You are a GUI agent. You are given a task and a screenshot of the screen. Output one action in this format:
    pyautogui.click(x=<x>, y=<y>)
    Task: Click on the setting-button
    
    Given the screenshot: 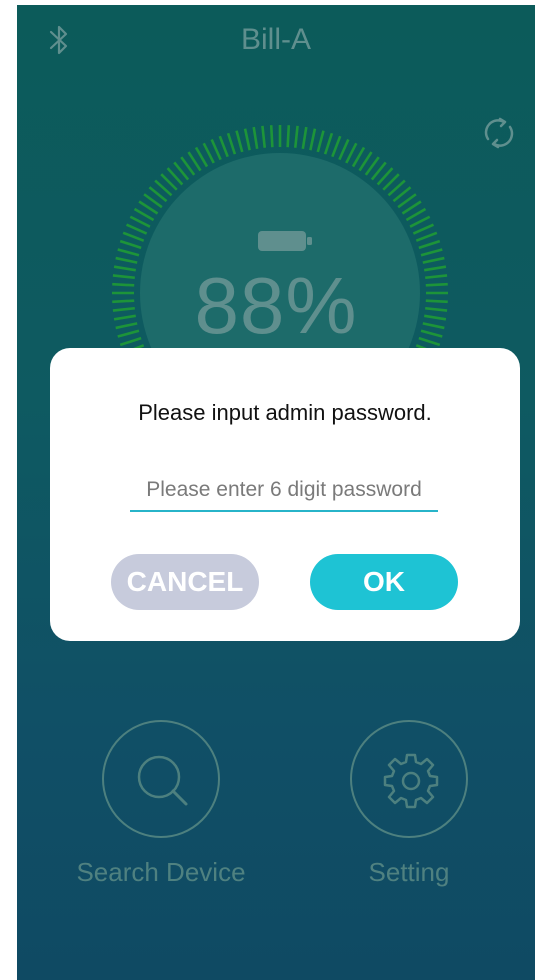 What is the action you would take?
    pyautogui.click(x=409, y=779)
    